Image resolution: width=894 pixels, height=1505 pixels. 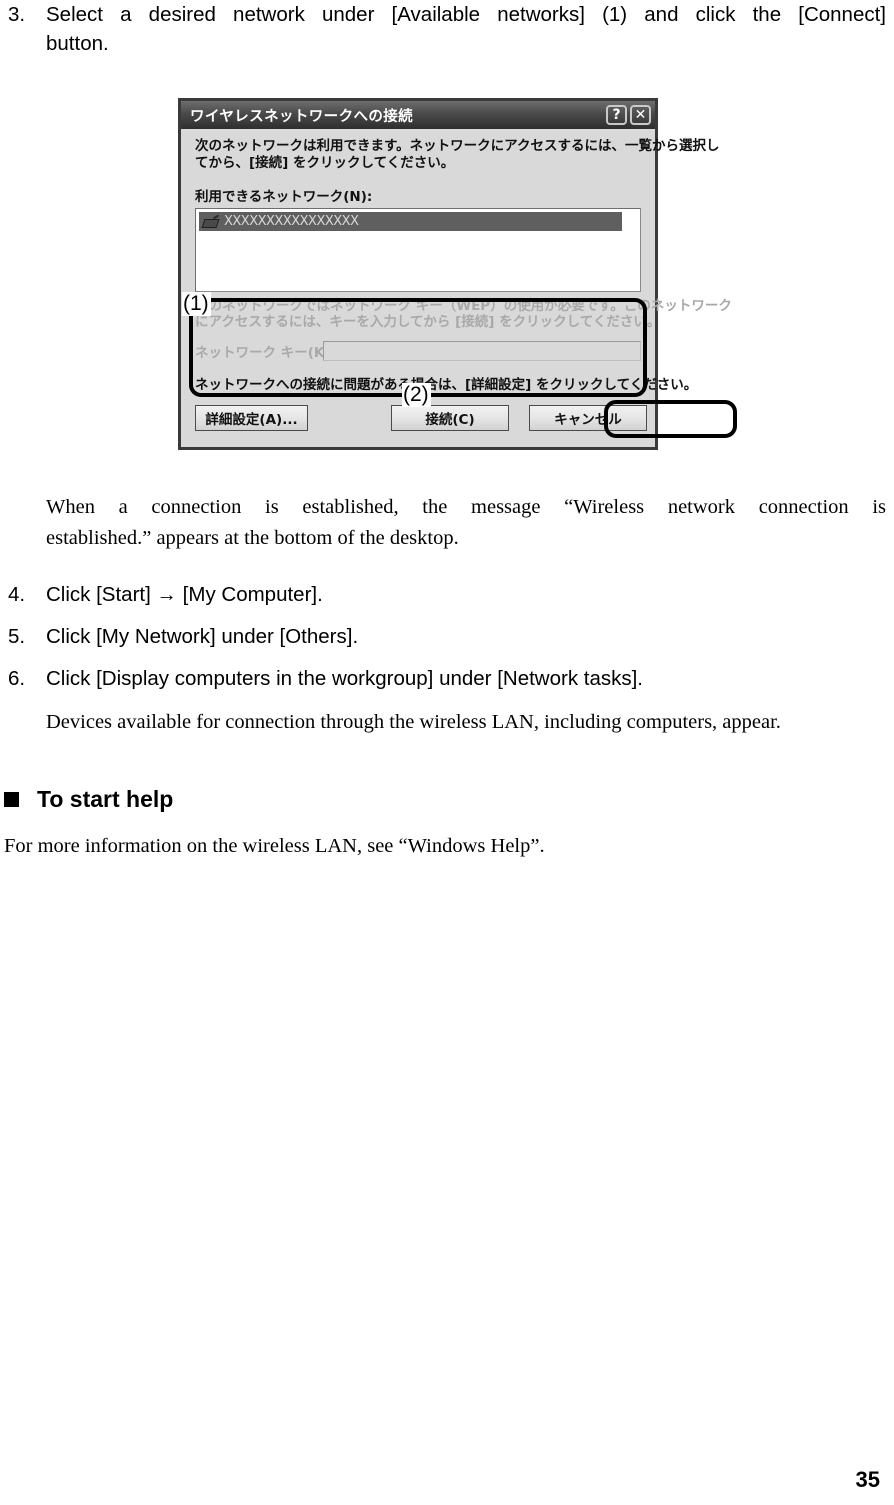 I want to click on dialog-intro-line-1: 次のネットワークは利用できます。ネットワークにアクセスするには、一覧から選択し, so click(x=457, y=146).